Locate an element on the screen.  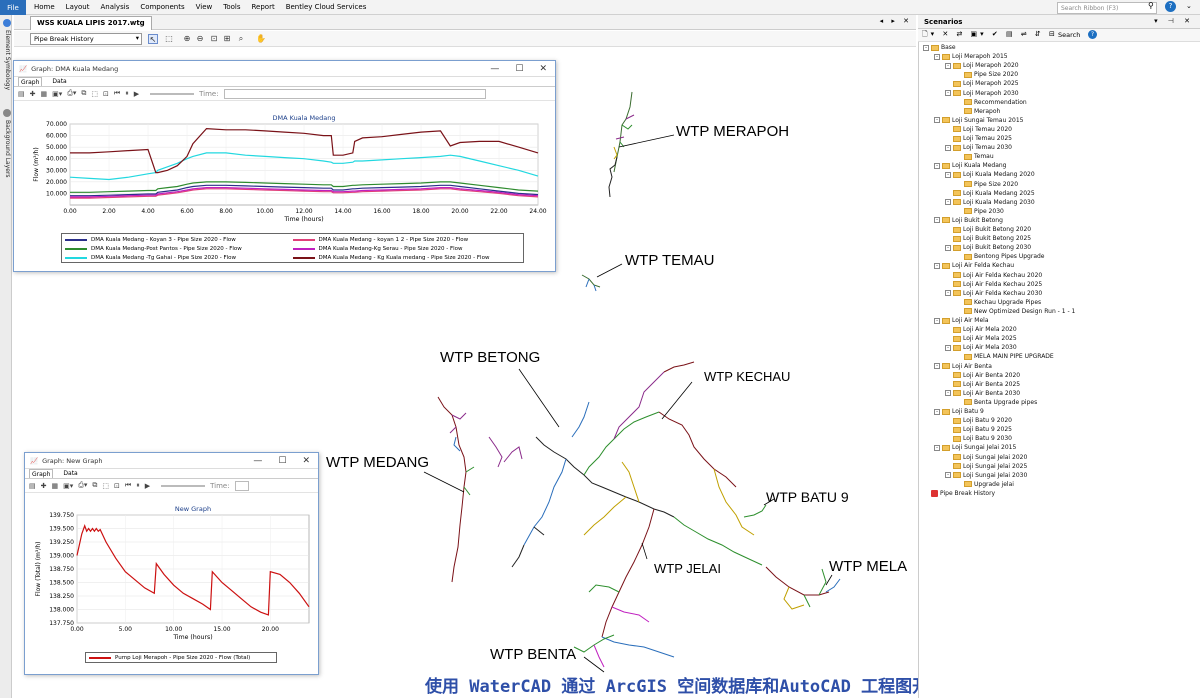
pause-icon: ⏸ is located at coordinates (127, 93).